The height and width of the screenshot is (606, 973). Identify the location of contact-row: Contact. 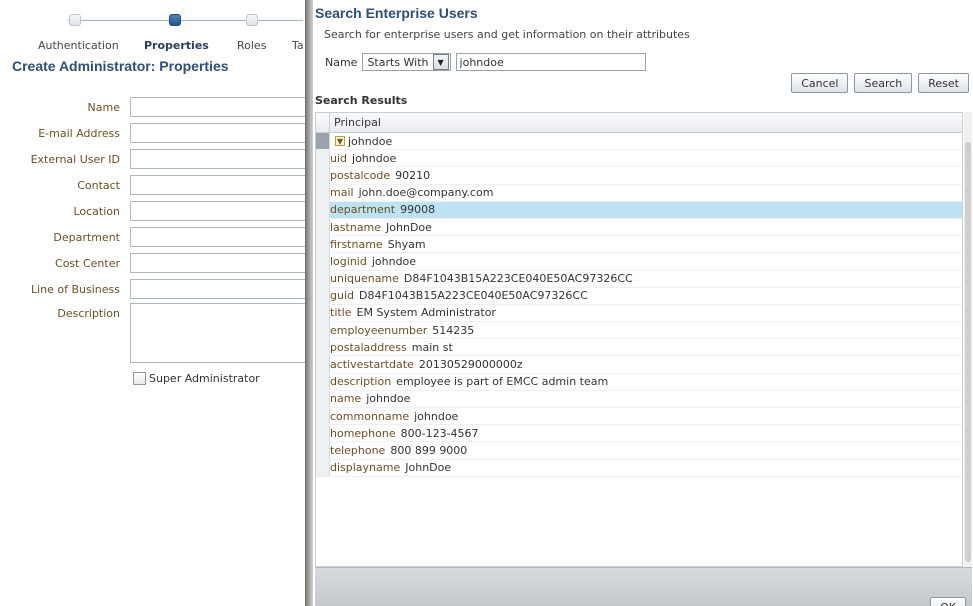
(152, 186).